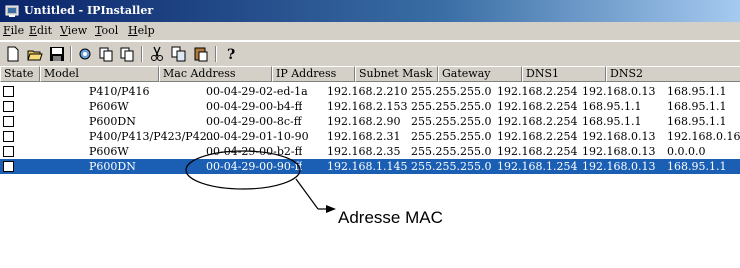 The height and width of the screenshot is (268, 740). What do you see at coordinates (331, 209) in the screenshot?
I see `arrow-head-icon` at bounding box center [331, 209].